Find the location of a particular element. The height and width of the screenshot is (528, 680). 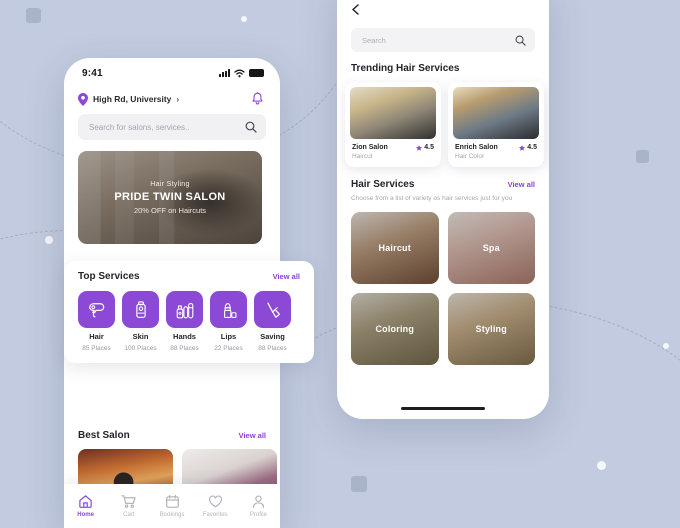

hair-services-title: Hair Services is located at coordinates (383, 184).